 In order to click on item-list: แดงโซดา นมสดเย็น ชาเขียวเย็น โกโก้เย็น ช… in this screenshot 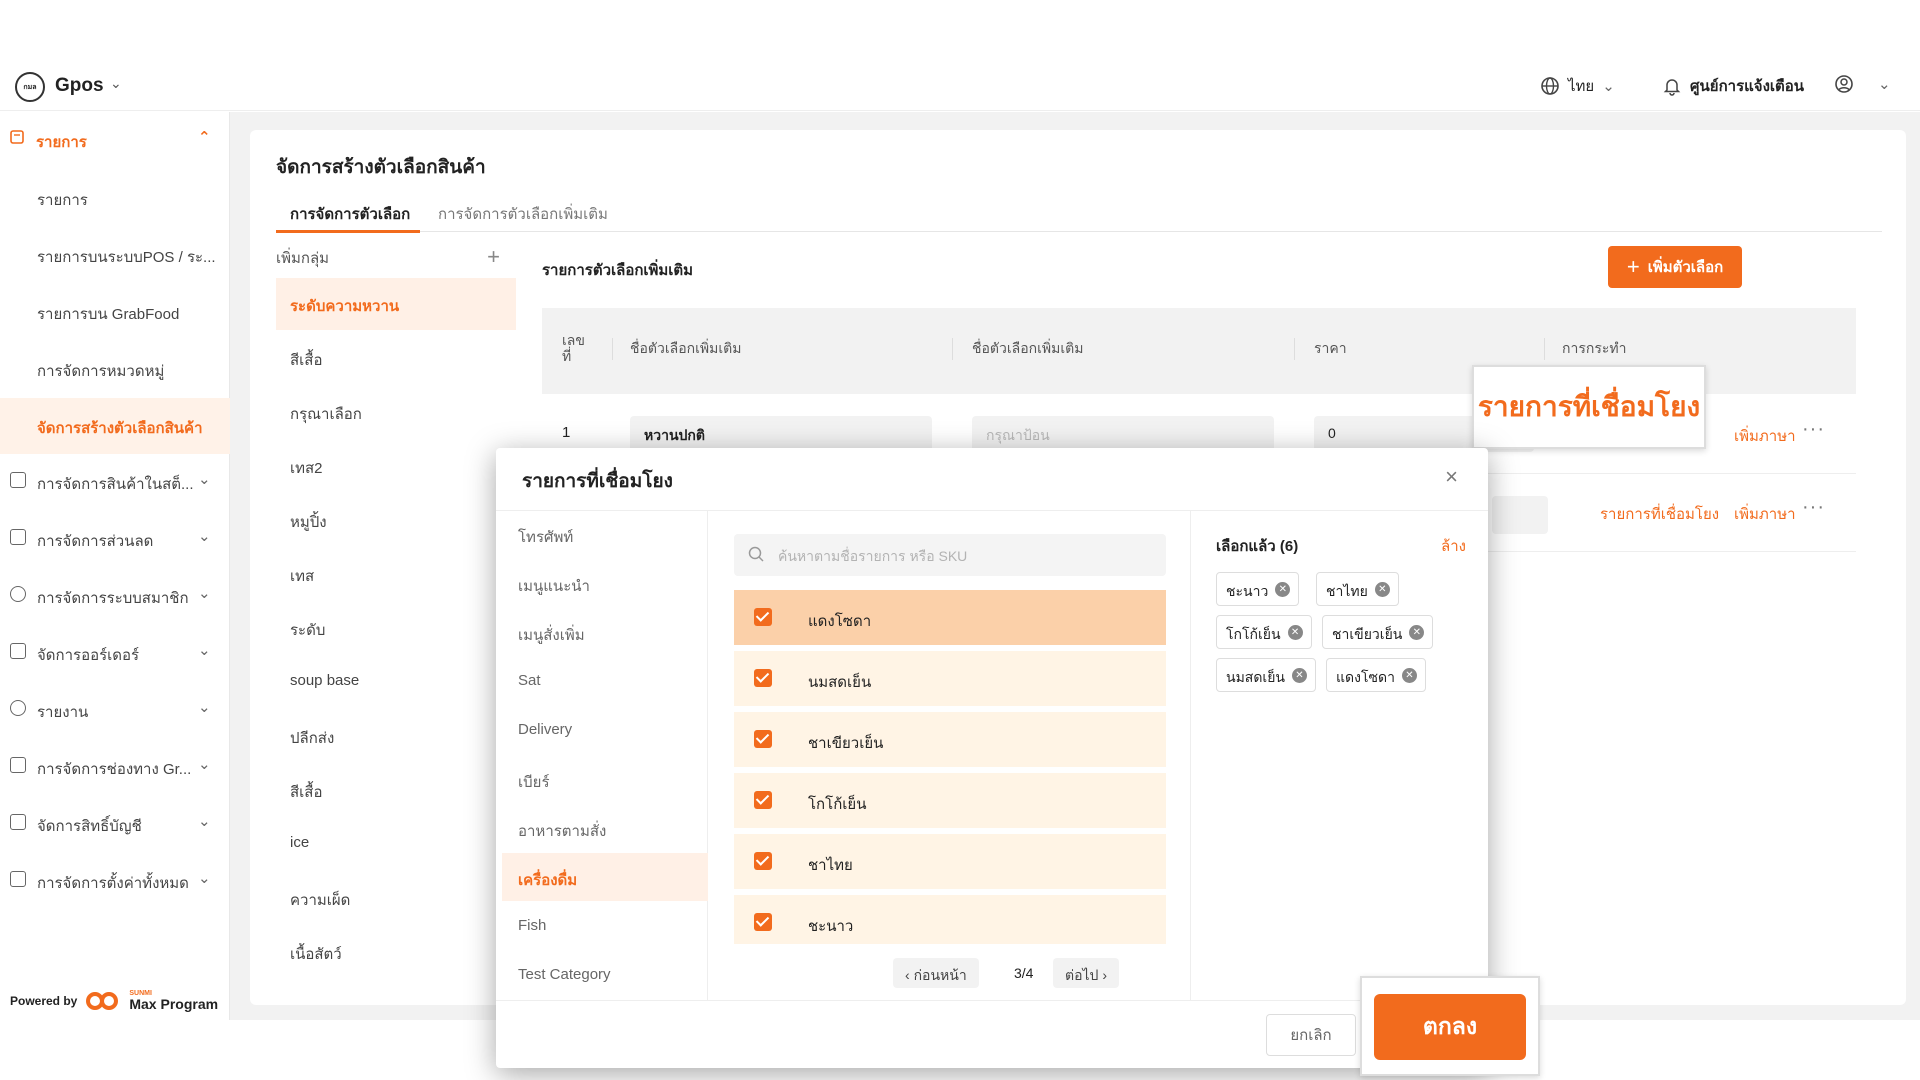, I will do `click(950, 767)`.